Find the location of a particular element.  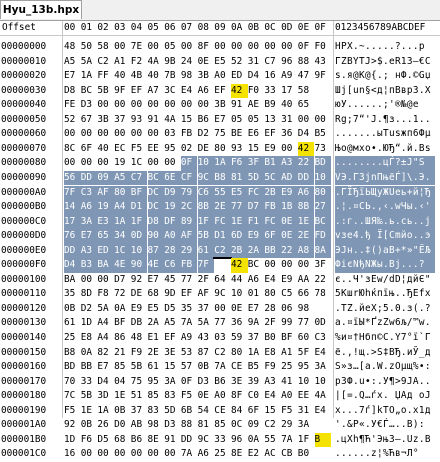

byte-cell: E9 is located at coordinates (256, 236).